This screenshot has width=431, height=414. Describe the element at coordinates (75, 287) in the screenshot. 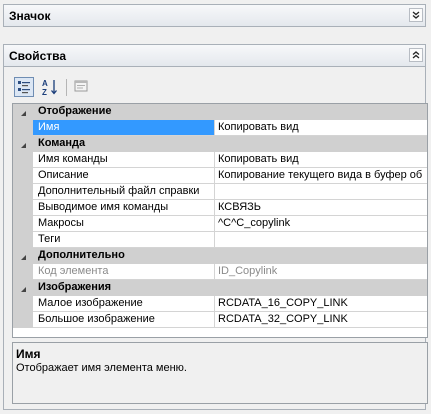

I see `category-label: Изображения` at that location.